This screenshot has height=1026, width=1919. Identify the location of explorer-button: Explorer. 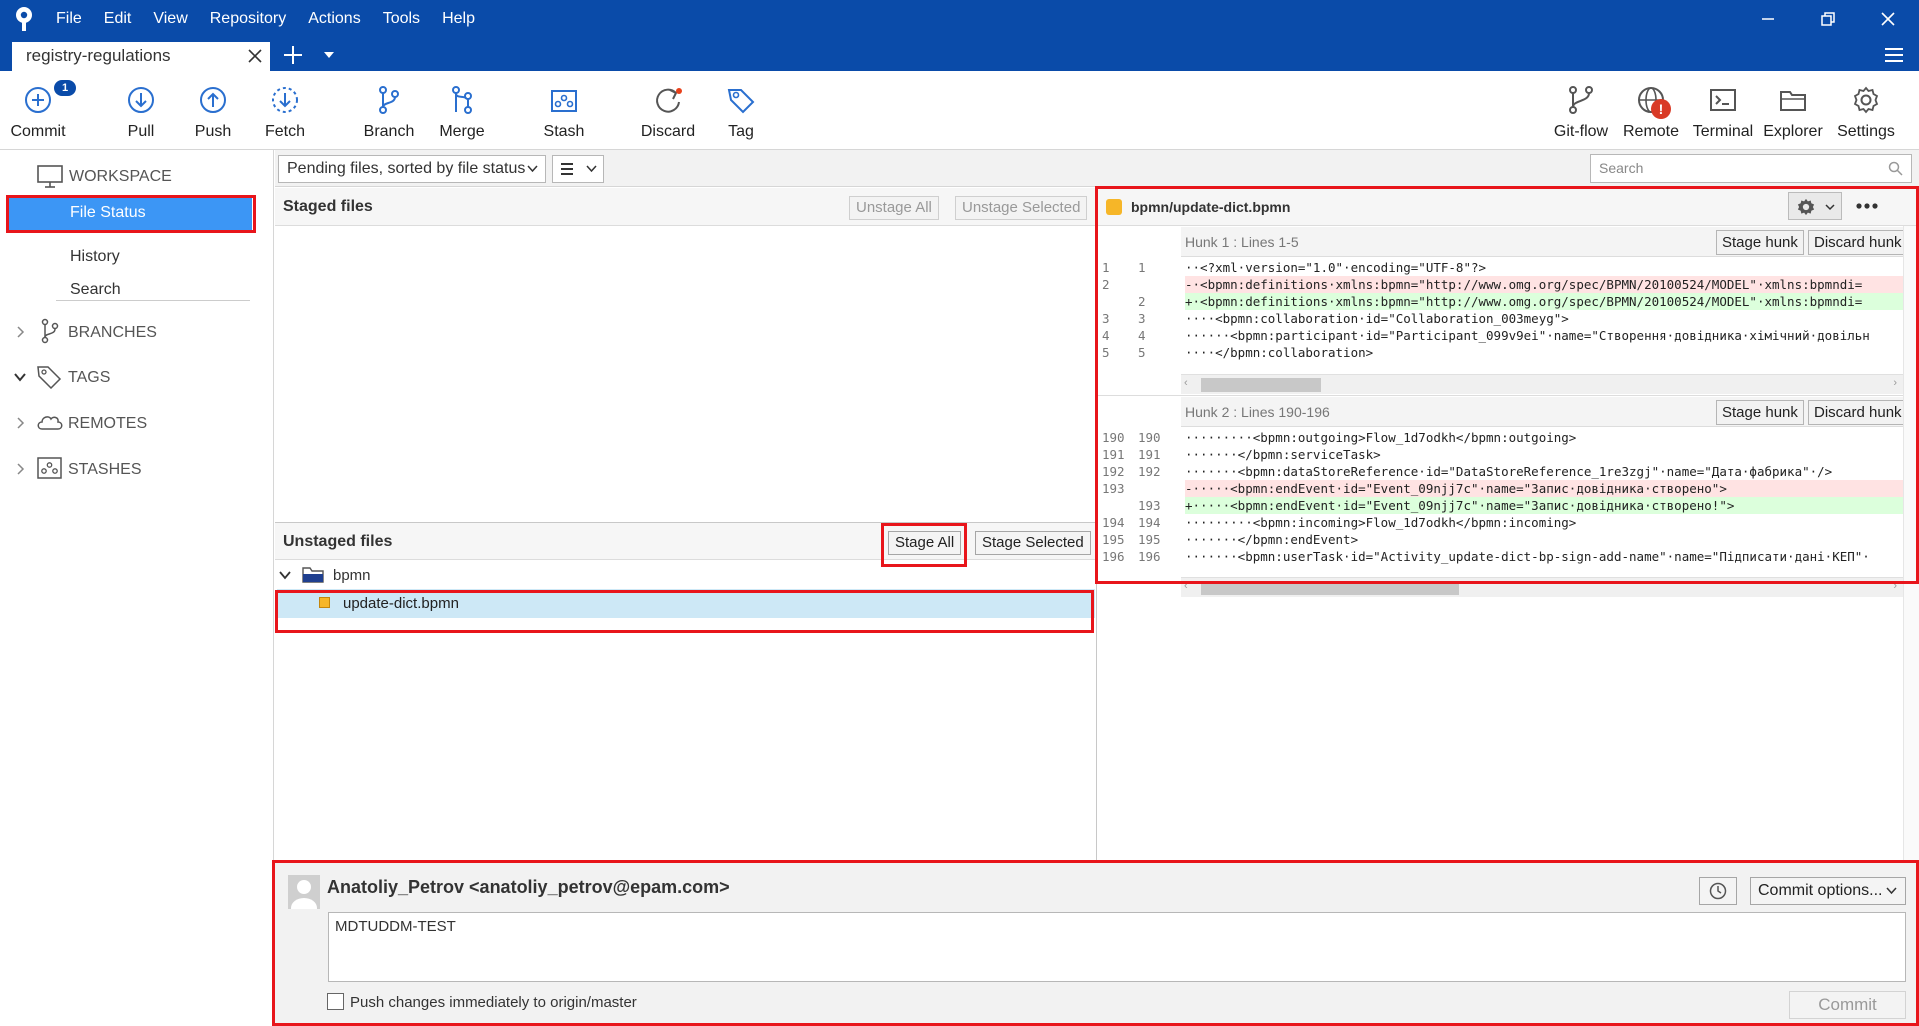
(1793, 110).